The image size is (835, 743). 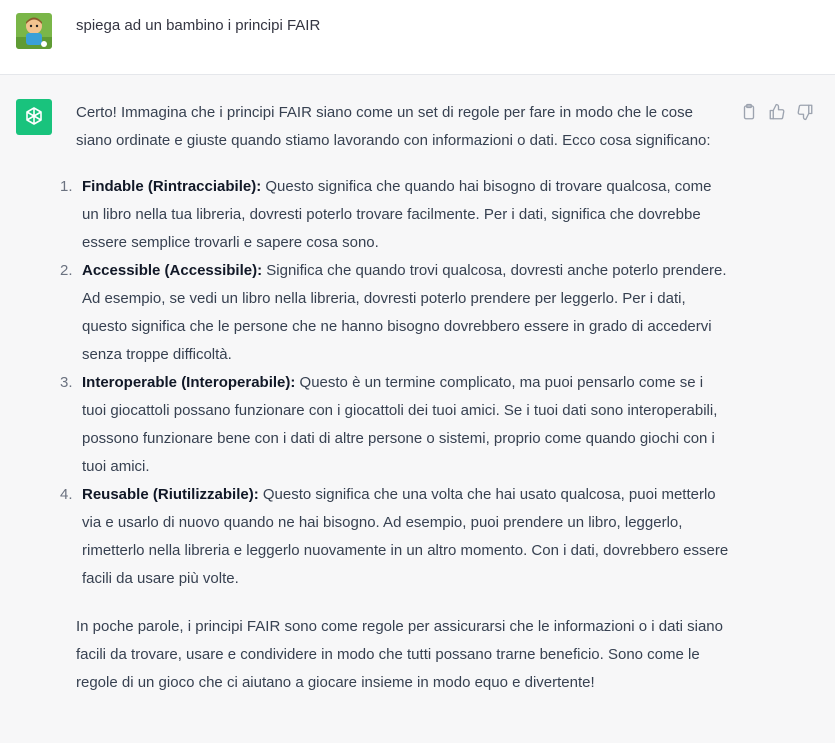 What do you see at coordinates (172, 270) in the screenshot?
I see `list-item-title: Accessible (Accessibile):` at bounding box center [172, 270].